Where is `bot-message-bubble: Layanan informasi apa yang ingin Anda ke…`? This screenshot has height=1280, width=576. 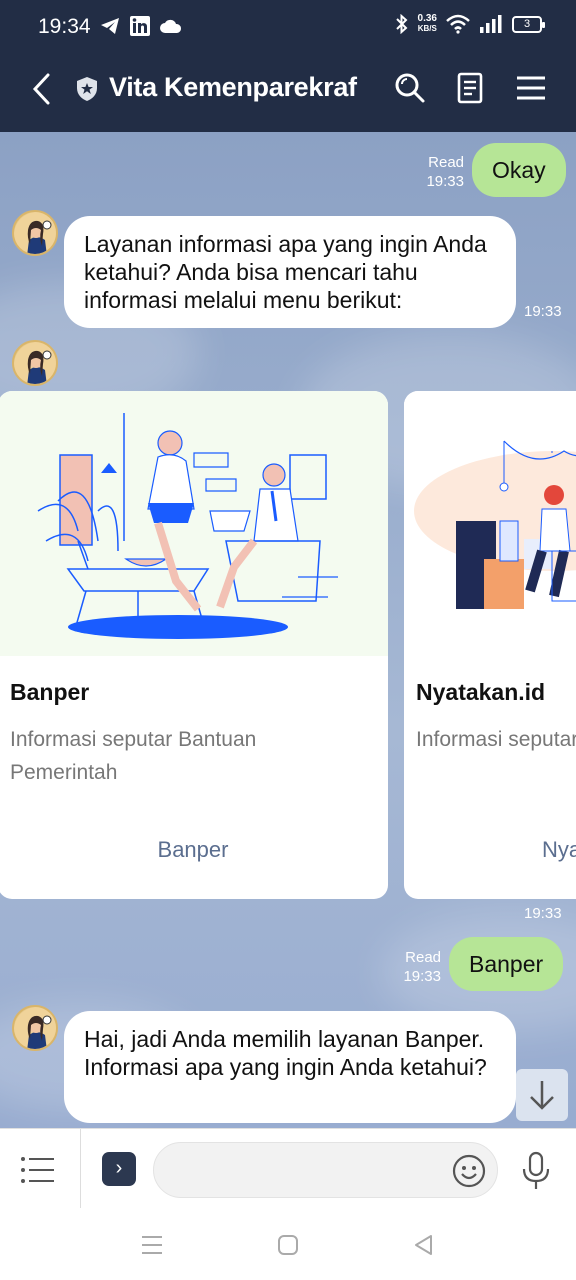 bot-message-bubble: Layanan informasi apa yang ingin Anda ke… is located at coordinates (290, 272).